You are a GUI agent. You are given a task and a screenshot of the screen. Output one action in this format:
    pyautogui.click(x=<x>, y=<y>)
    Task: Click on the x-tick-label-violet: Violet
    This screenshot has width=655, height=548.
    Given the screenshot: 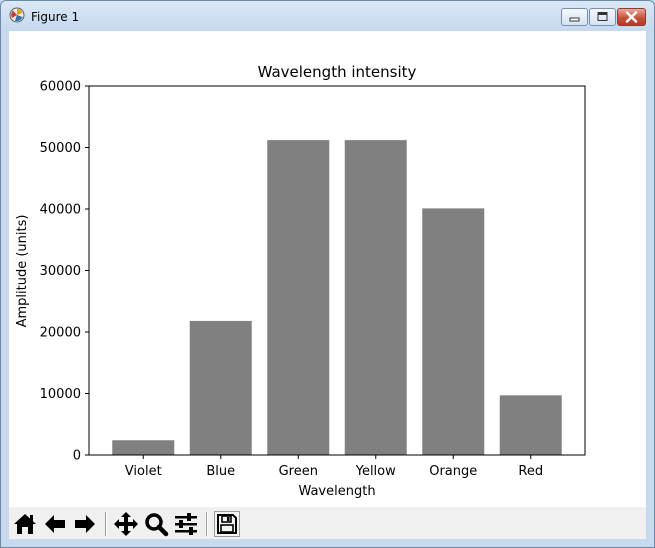 What is the action you would take?
    pyautogui.click(x=143, y=471)
    